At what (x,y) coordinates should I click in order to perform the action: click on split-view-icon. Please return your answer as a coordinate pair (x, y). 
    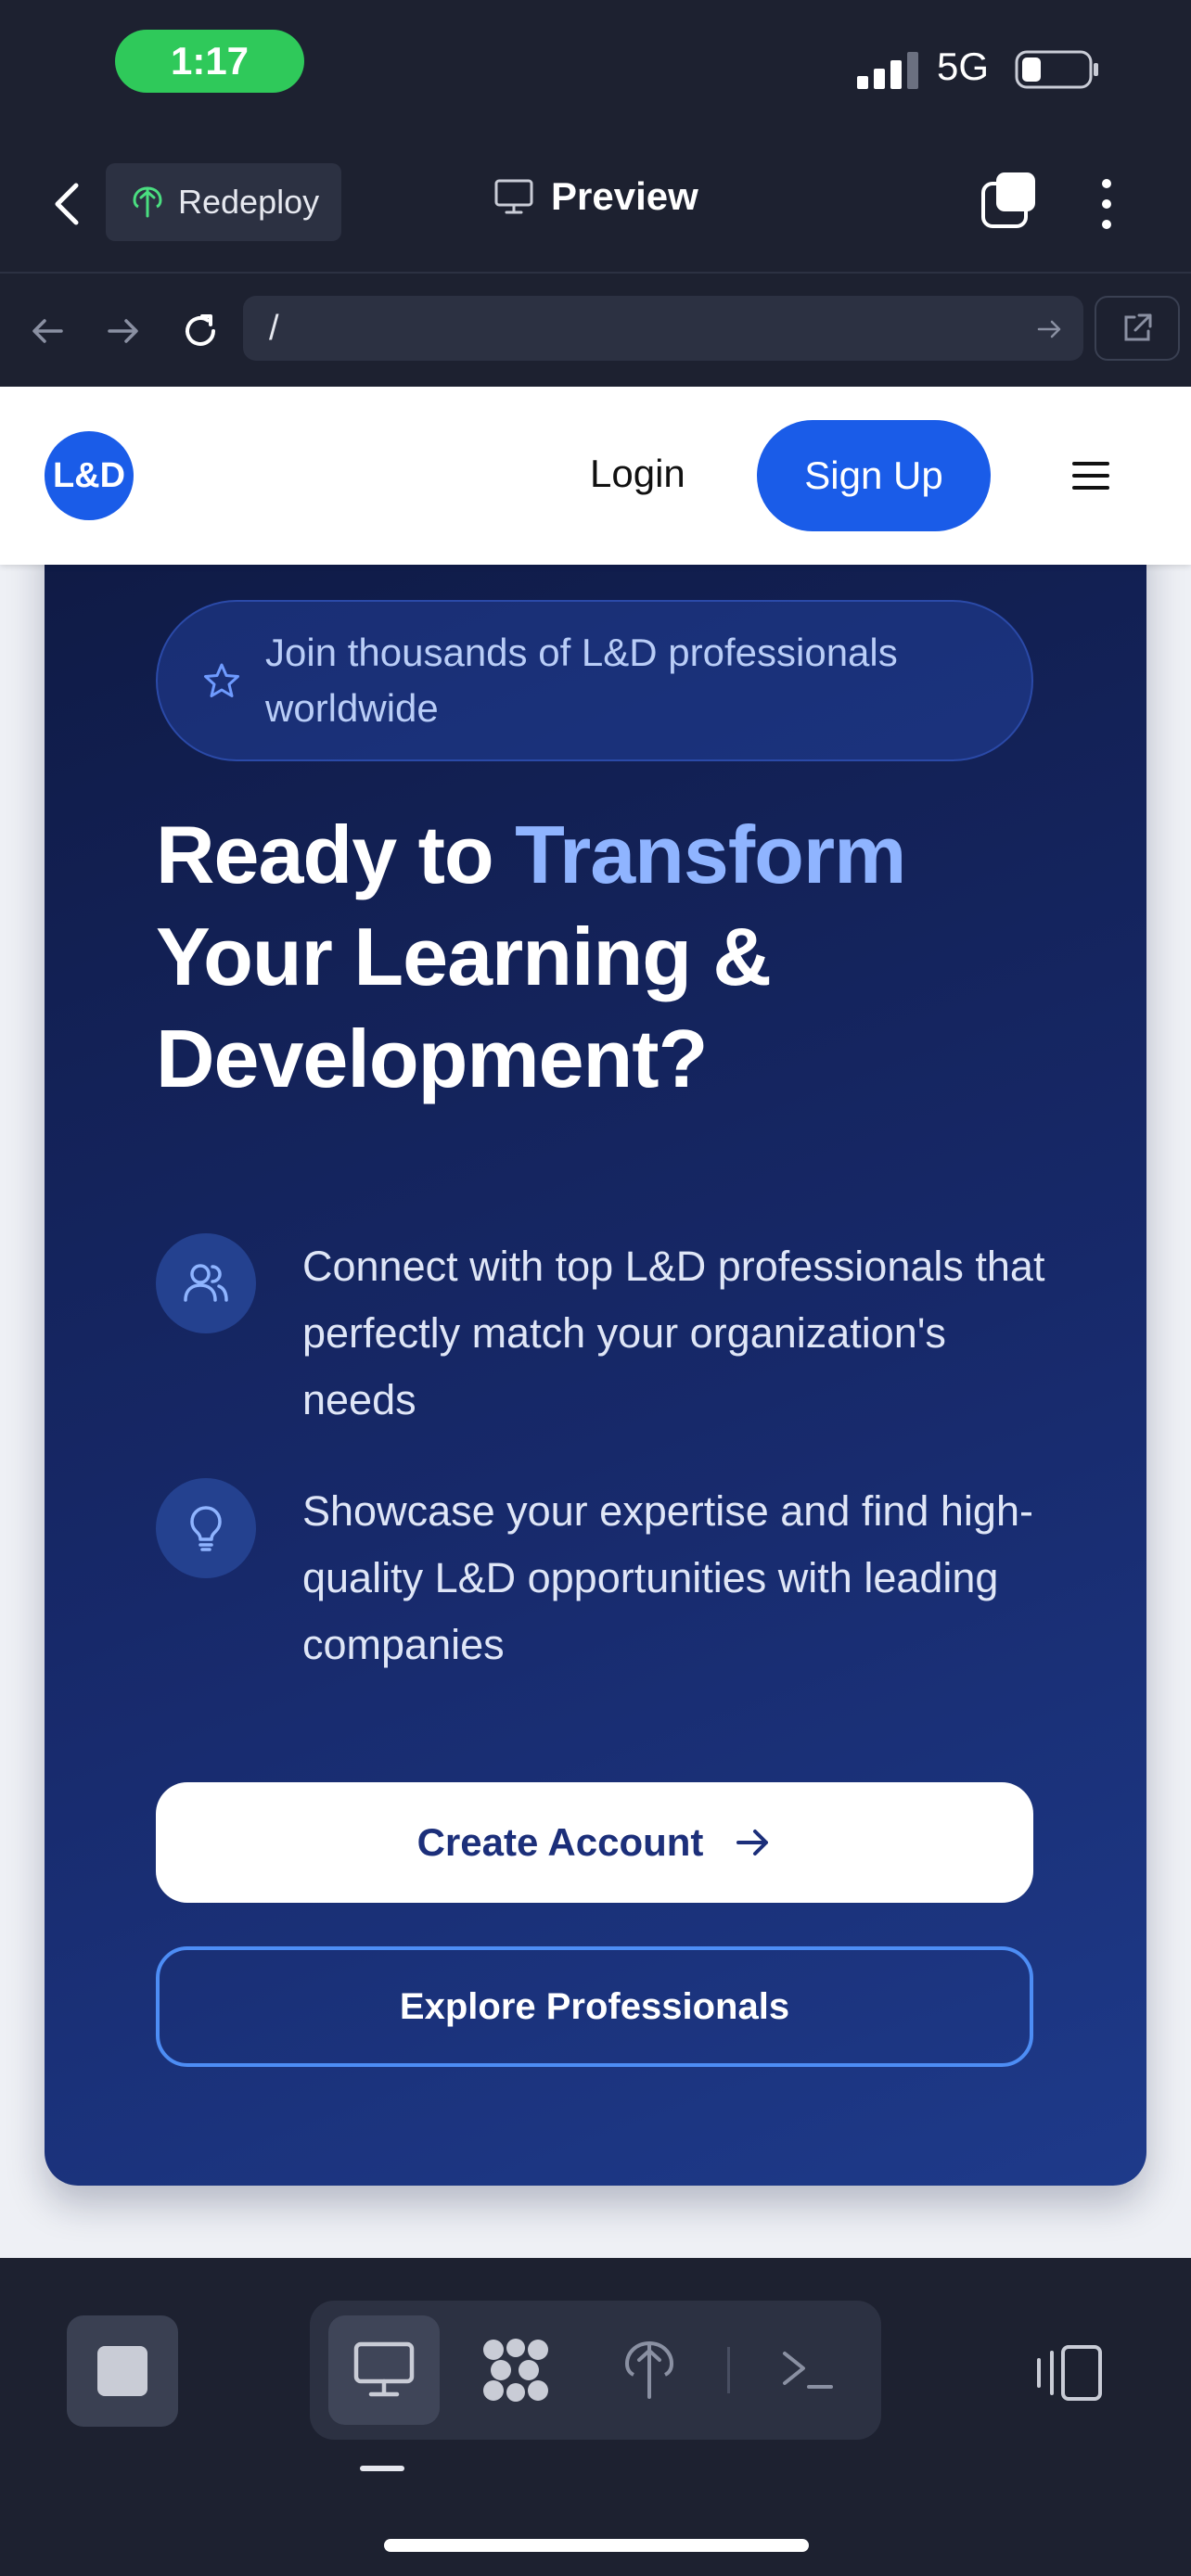
    Looking at the image, I should click on (1069, 2373).